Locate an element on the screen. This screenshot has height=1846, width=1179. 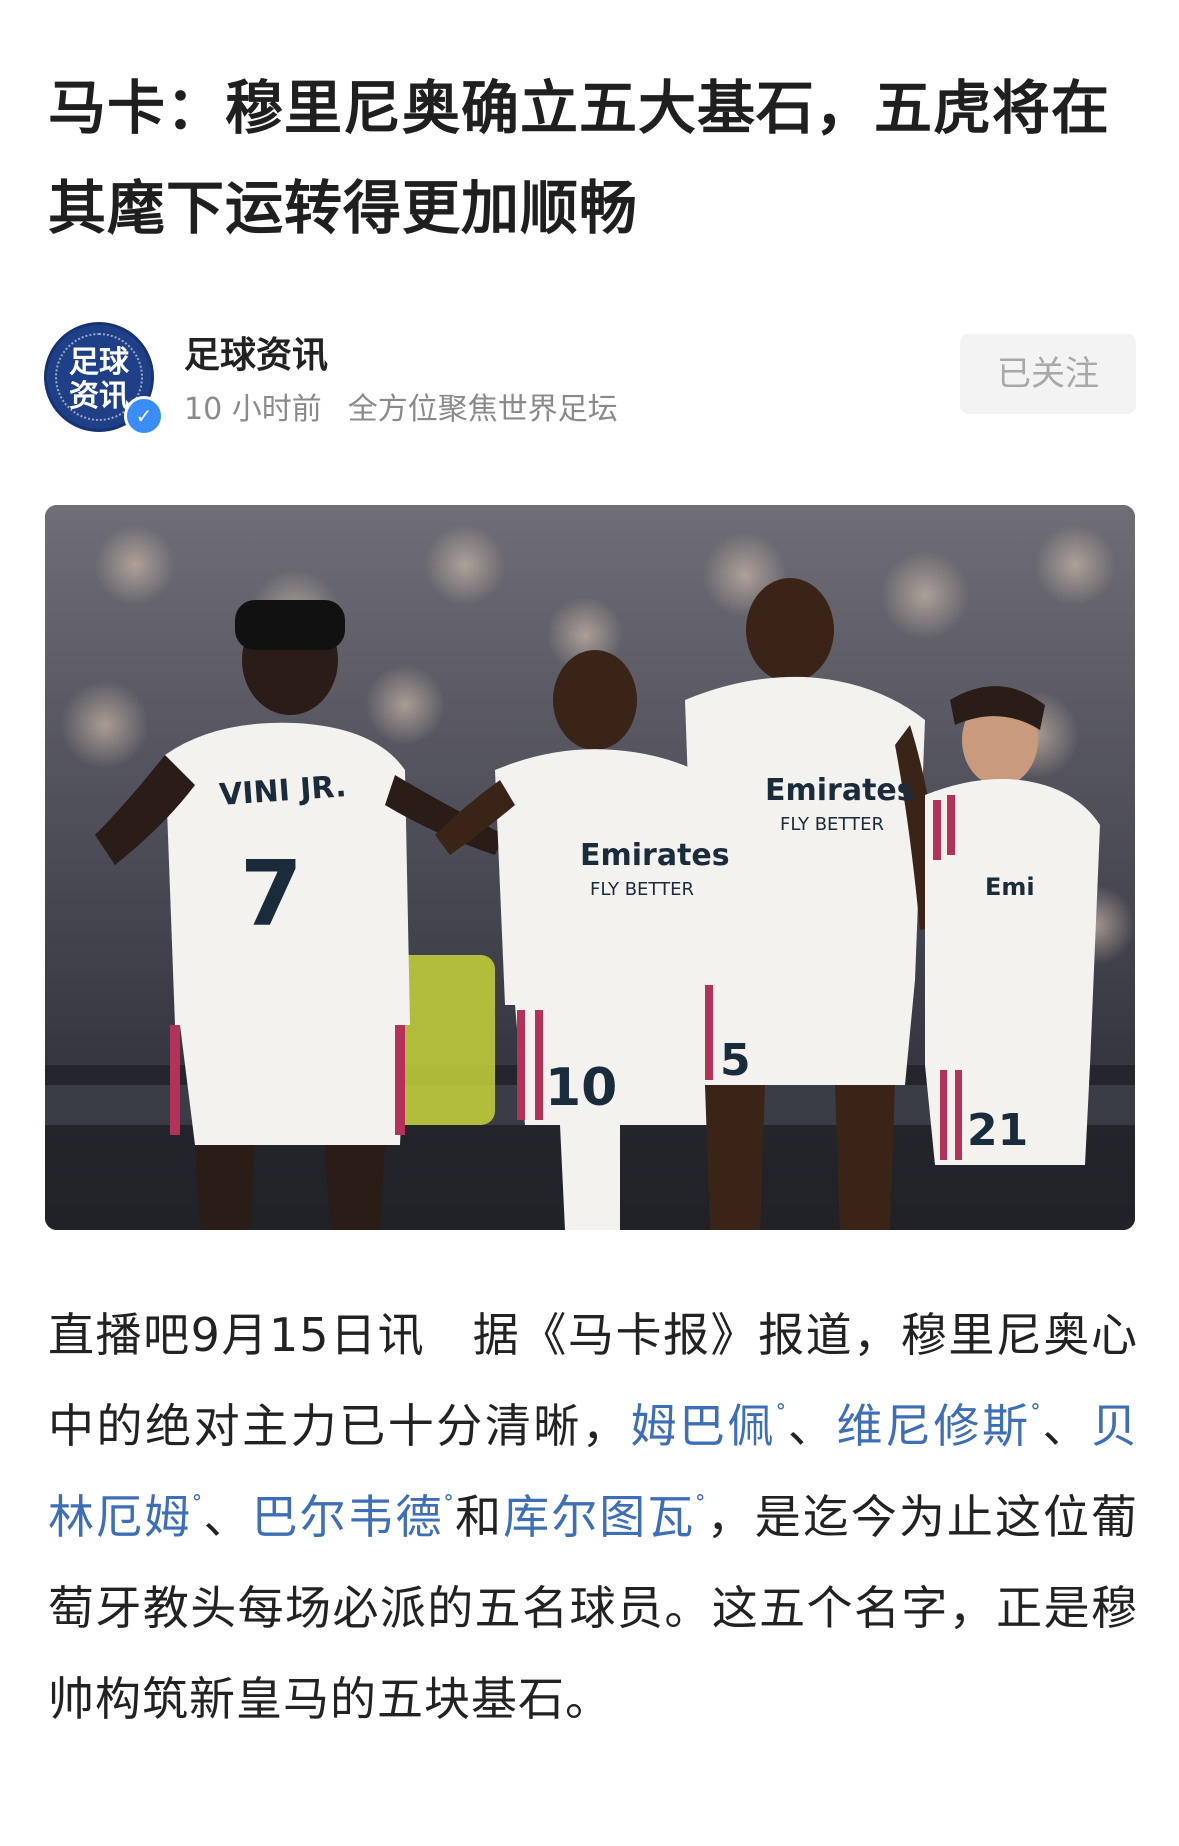
author-name: 足球资讯 is located at coordinates (256, 356).